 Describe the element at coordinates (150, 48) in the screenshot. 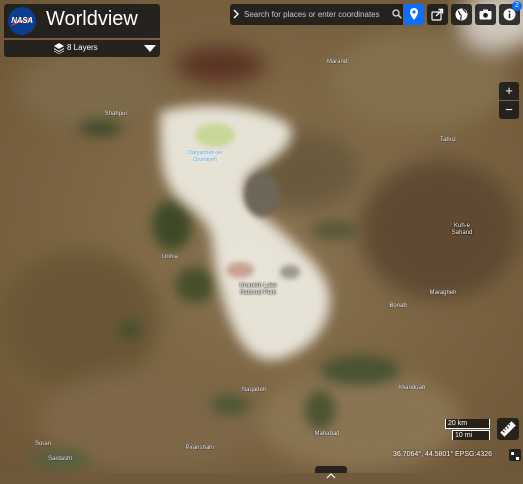

I see `chevron-down-icon` at that location.